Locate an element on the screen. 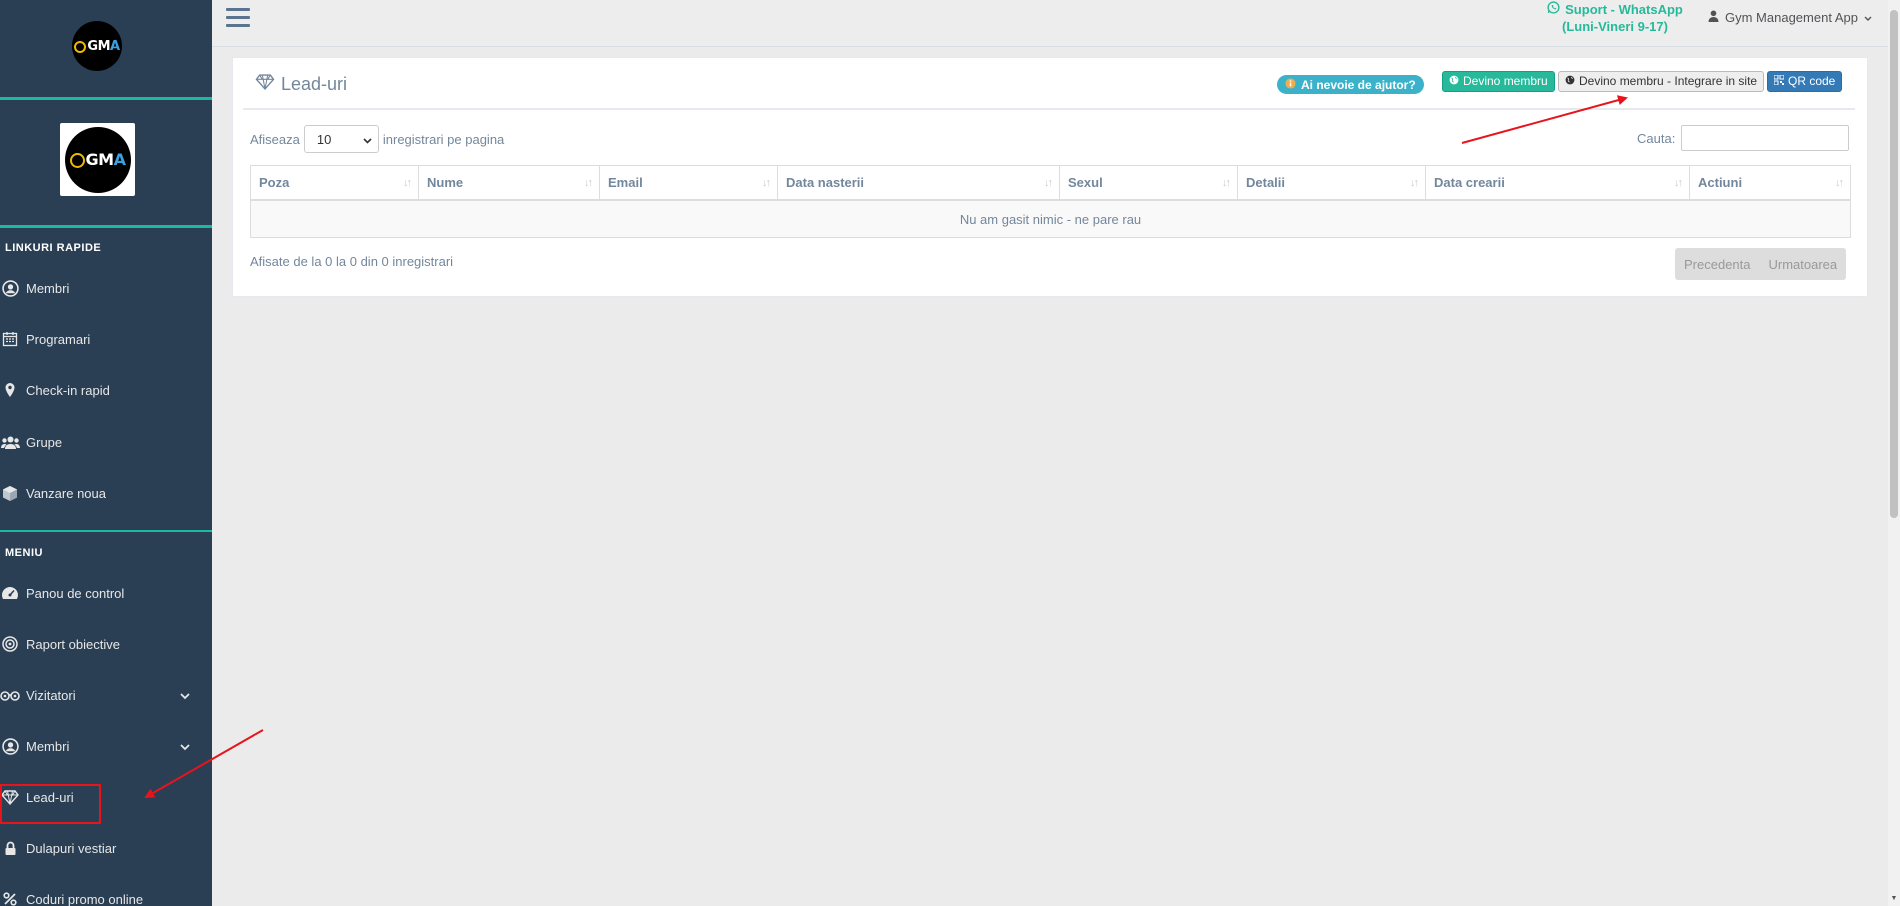  sidebar-item-raport: Raport obiective is located at coordinates (106, 644).